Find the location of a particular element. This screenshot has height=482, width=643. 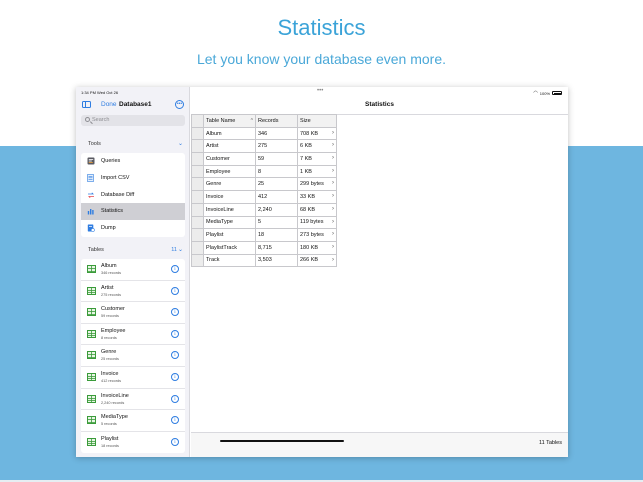

table-row: MediaType 5 119 bytes › is located at coordinates (264, 222).